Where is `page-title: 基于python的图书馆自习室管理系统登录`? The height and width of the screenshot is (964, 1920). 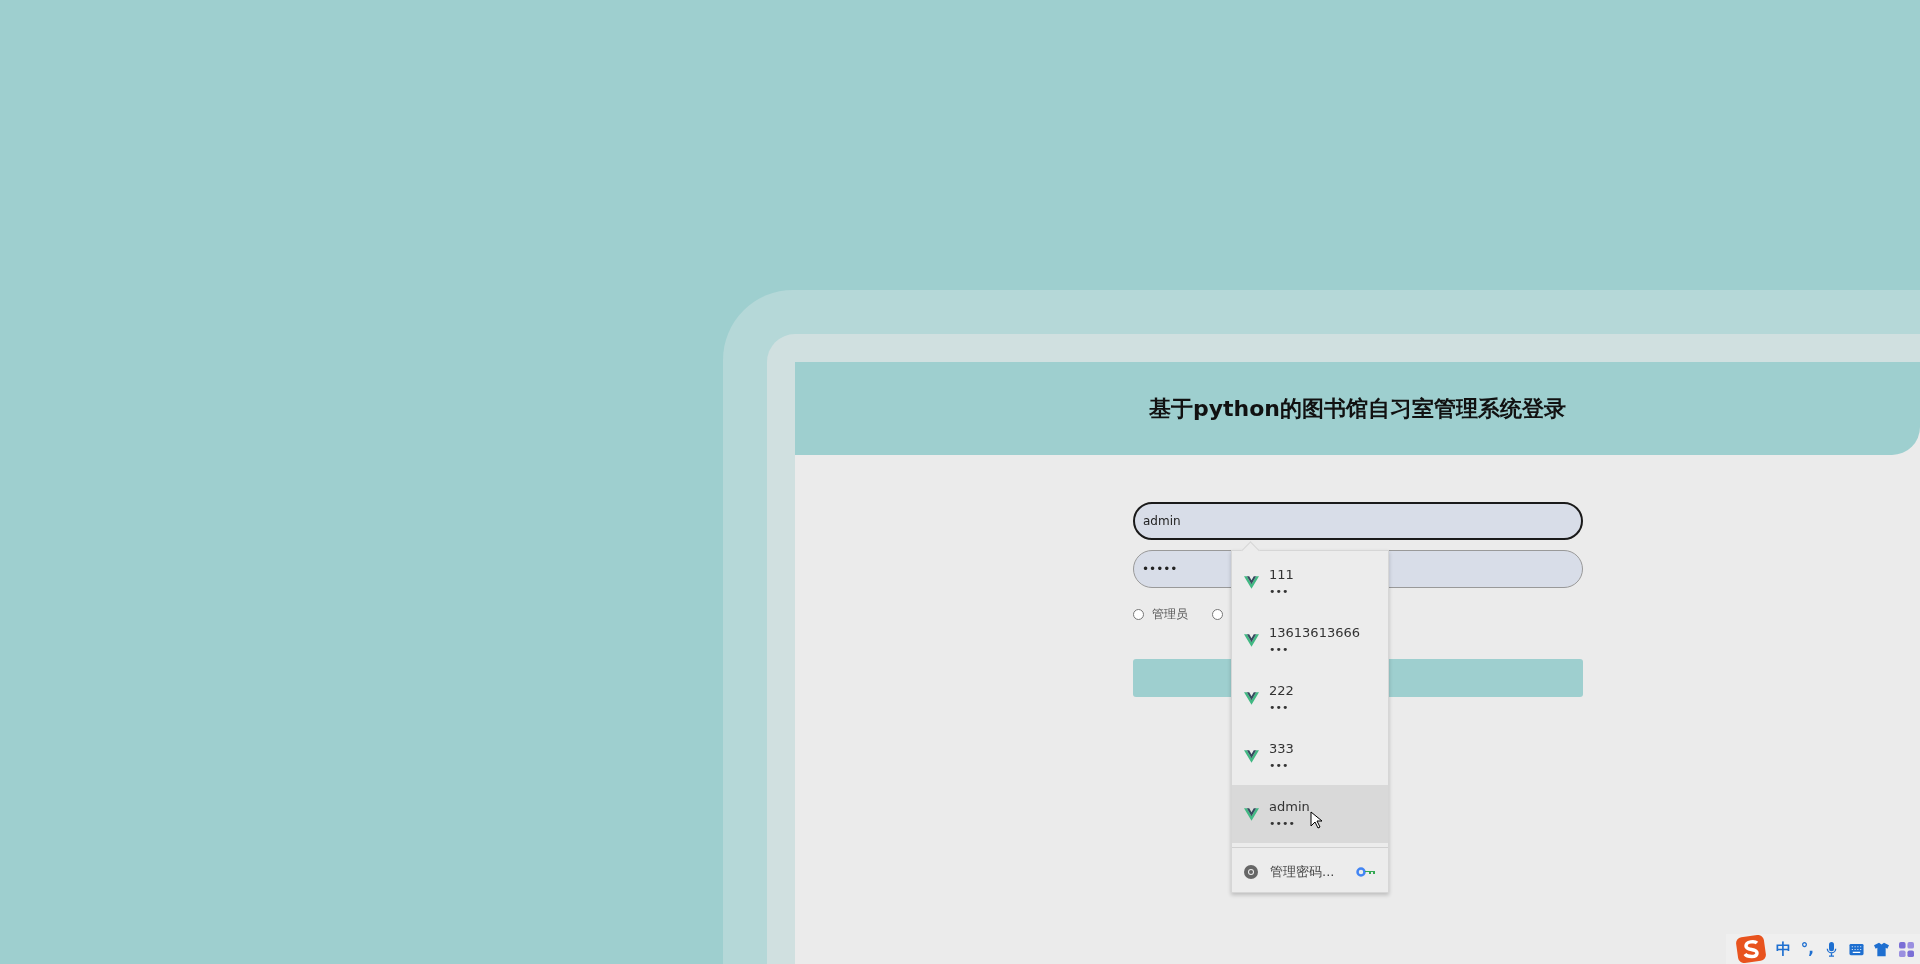
page-title: 基于python的图书馆自习室管理系统登录 is located at coordinates (1357, 408).